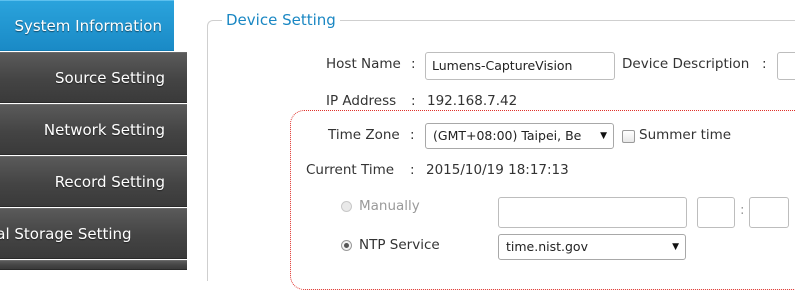  Describe the element at coordinates (507, 135) in the screenshot. I see `time-zone-selected: (GMT+08:00) Taipei, Be` at that location.